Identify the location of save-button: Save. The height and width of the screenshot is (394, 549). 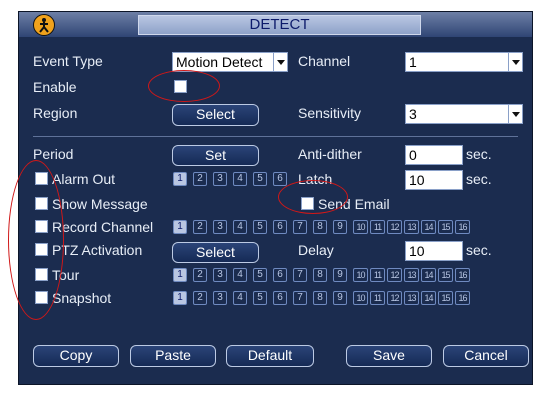
(389, 356).